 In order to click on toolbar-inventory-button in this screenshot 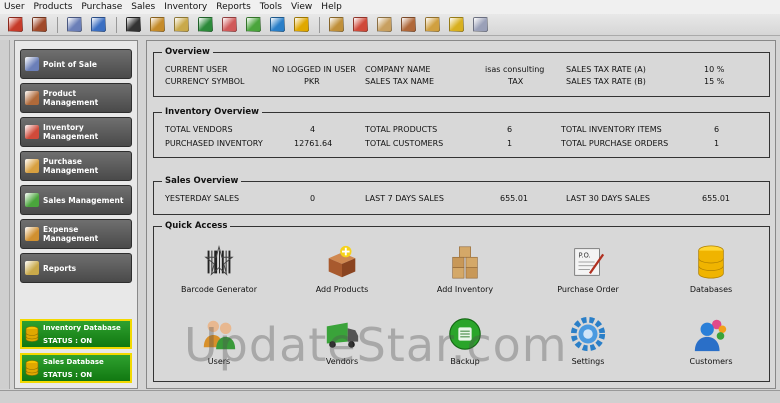, I will do `click(360, 25)`.